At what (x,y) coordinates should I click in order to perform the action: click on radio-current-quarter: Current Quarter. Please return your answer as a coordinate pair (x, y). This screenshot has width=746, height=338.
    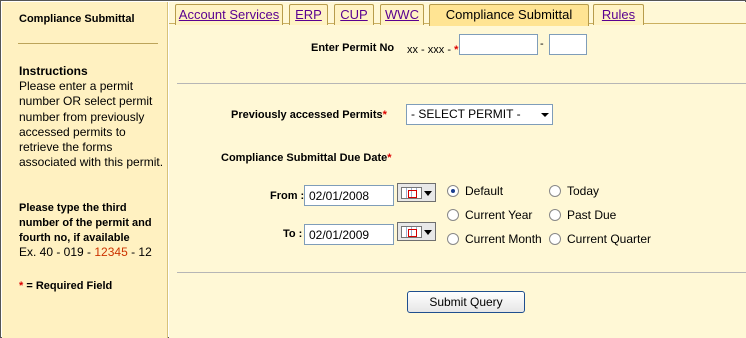
    Looking at the image, I should click on (600, 239).